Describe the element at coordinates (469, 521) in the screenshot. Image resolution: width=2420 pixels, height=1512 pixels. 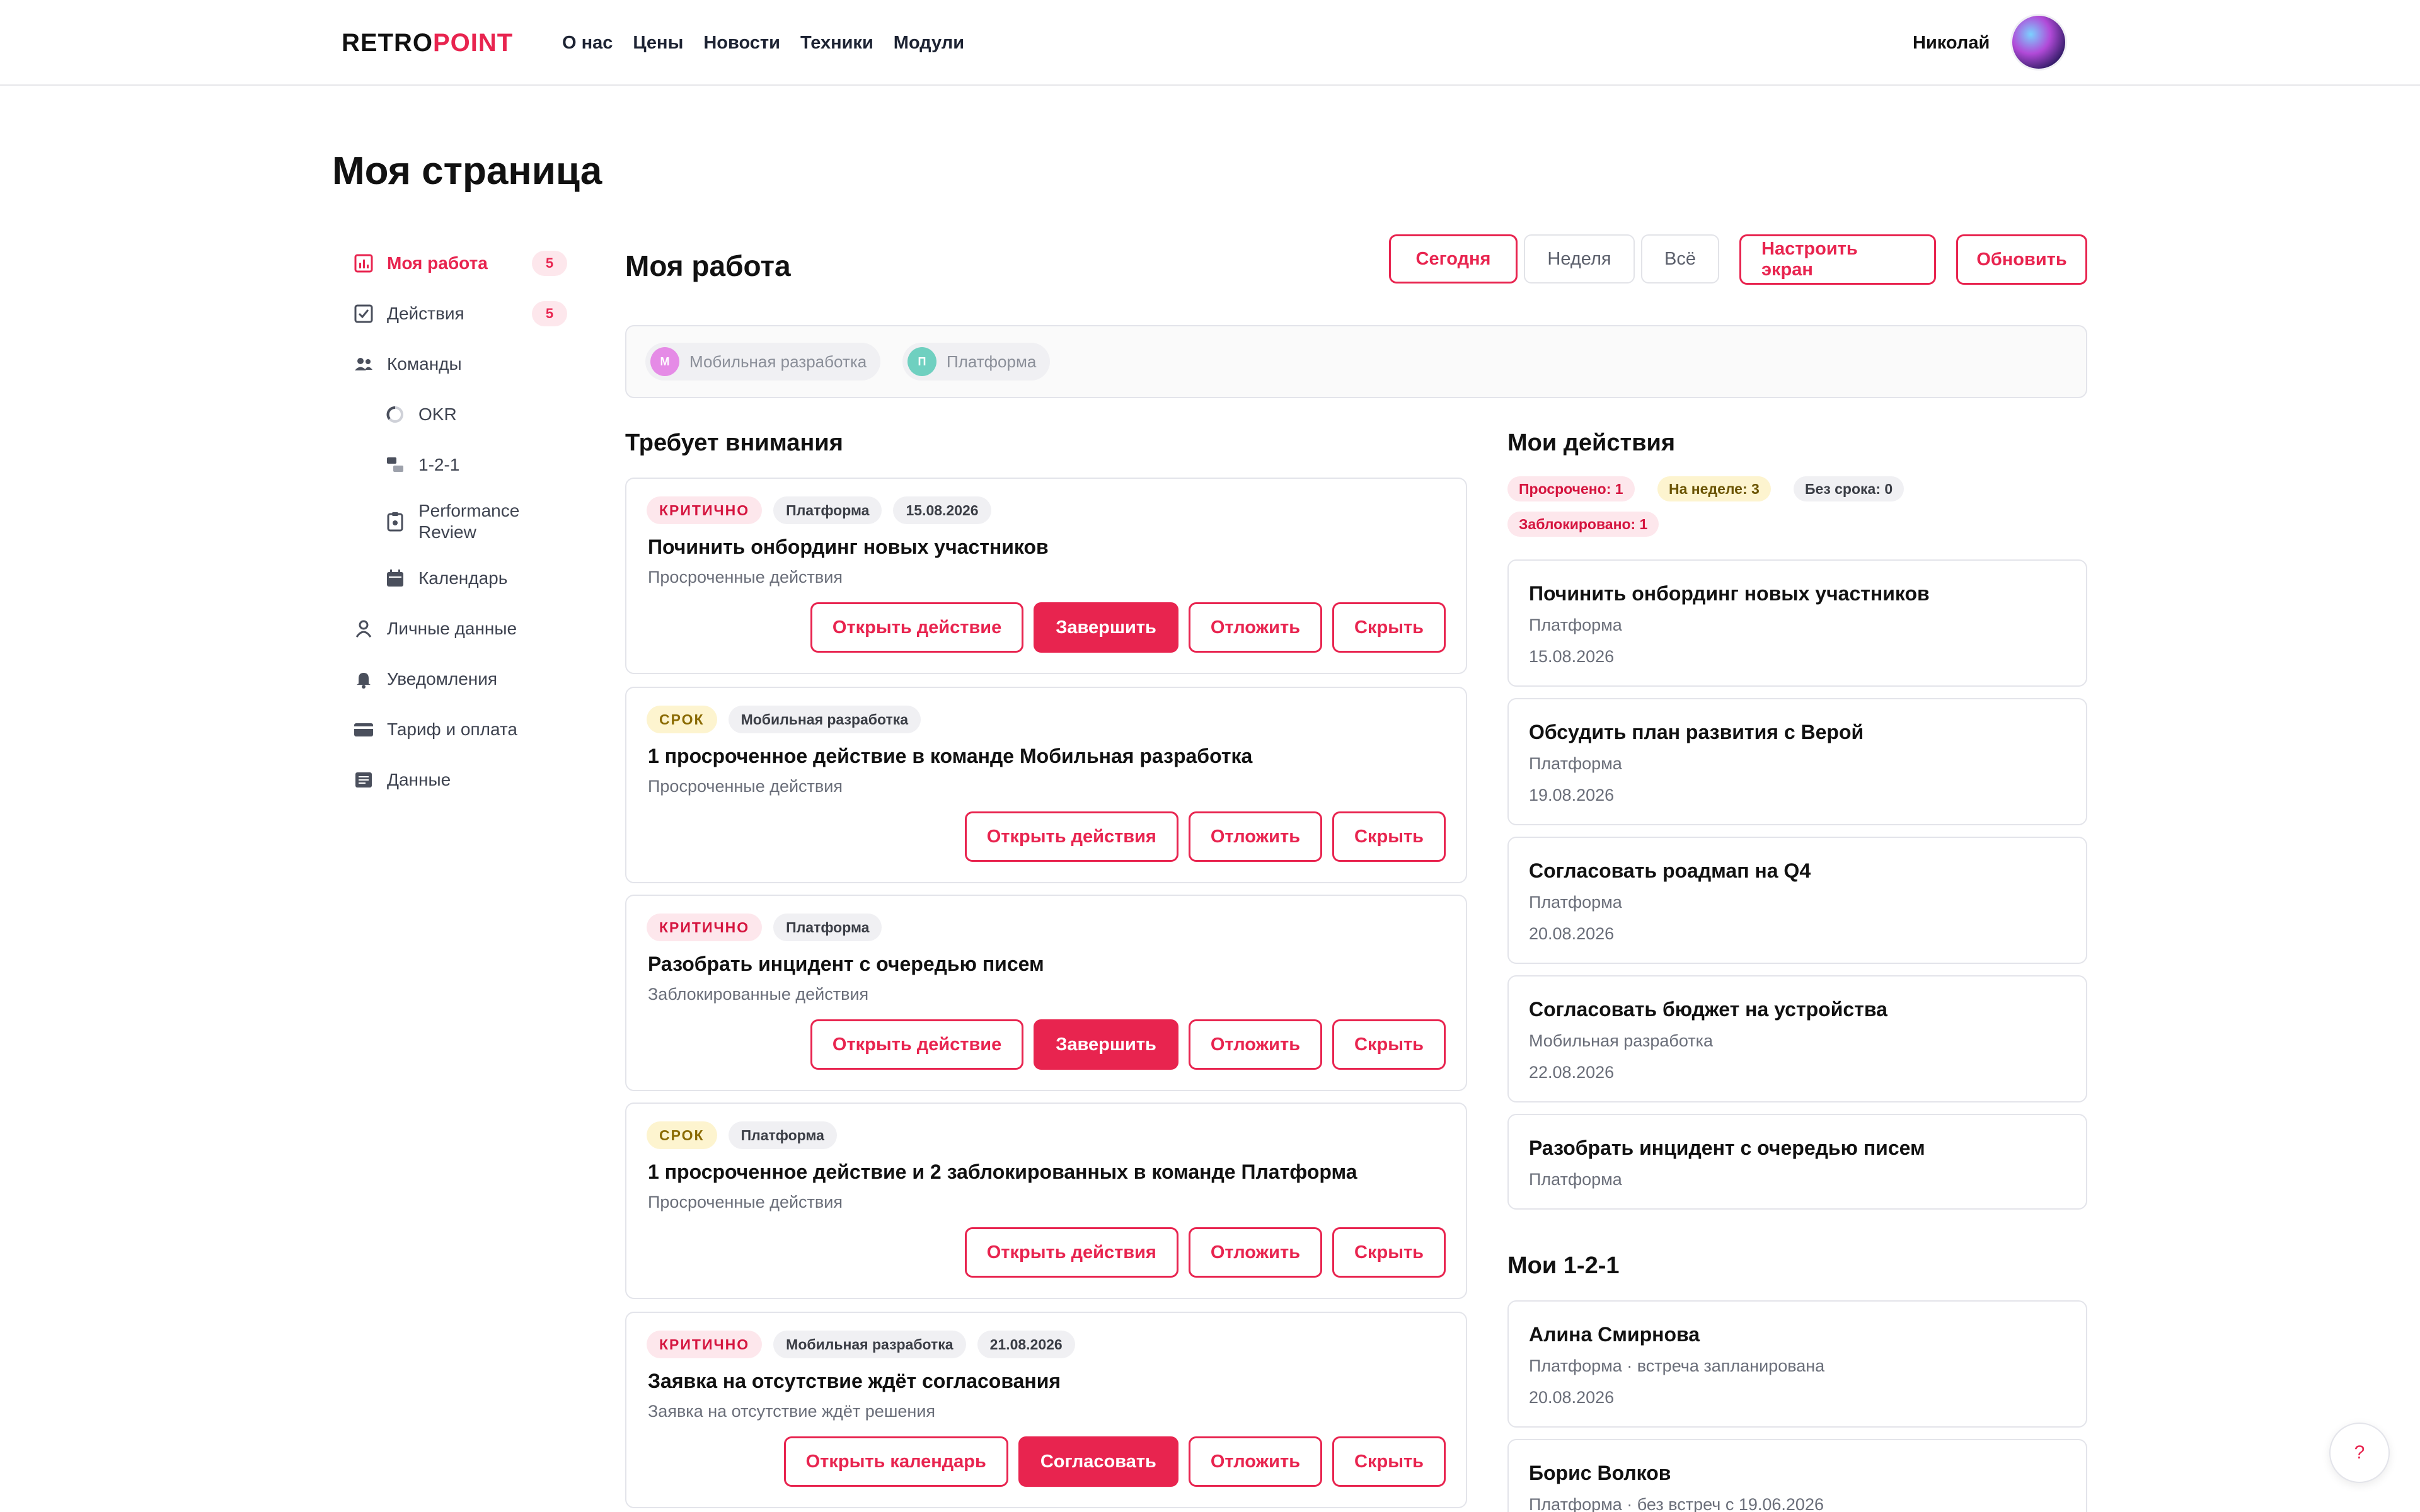
I see `sidebar-item-label: Performance Review` at that location.